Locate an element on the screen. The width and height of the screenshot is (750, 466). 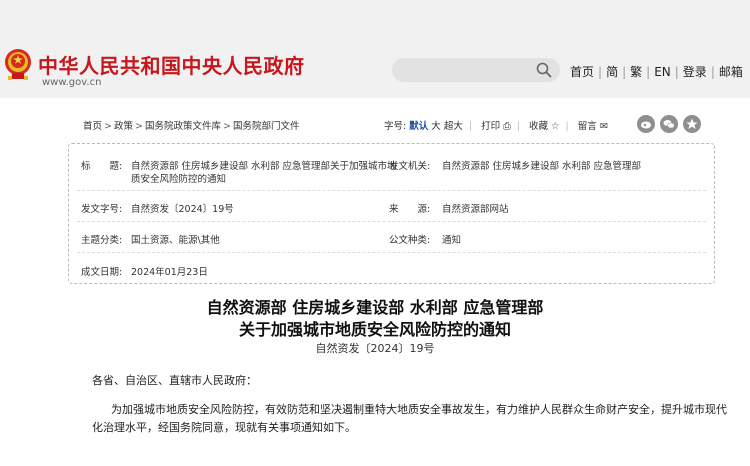
qzone-share-icon is located at coordinates (692, 124).